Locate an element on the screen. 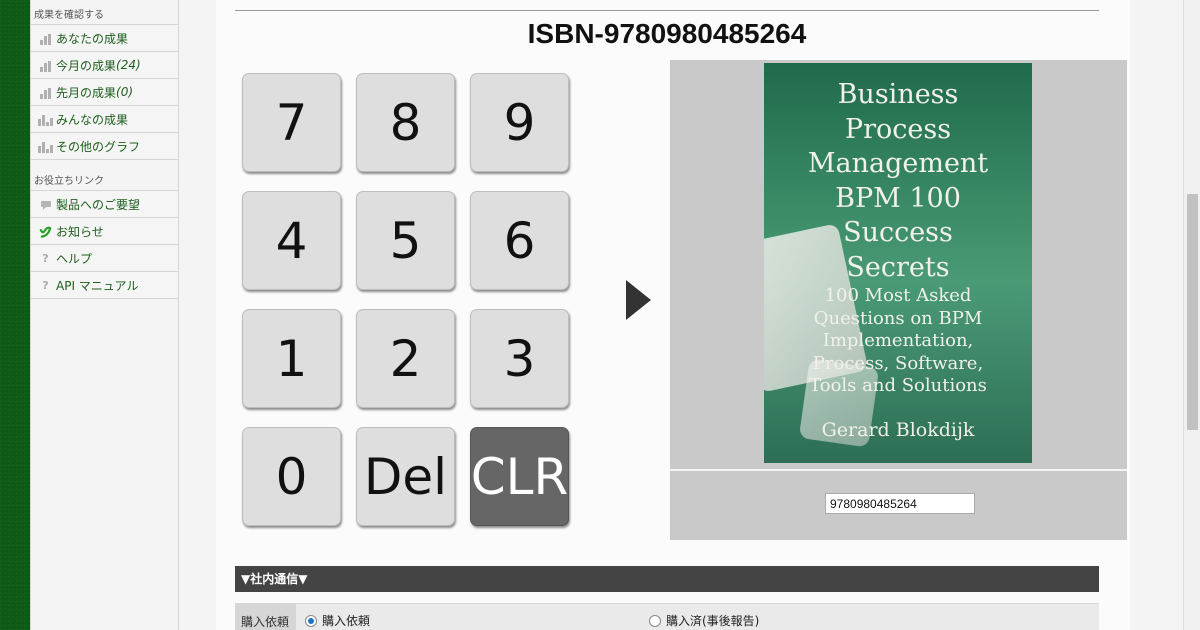  sidebar-item-label: 先月の成果 is located at coordinates (86, 92).